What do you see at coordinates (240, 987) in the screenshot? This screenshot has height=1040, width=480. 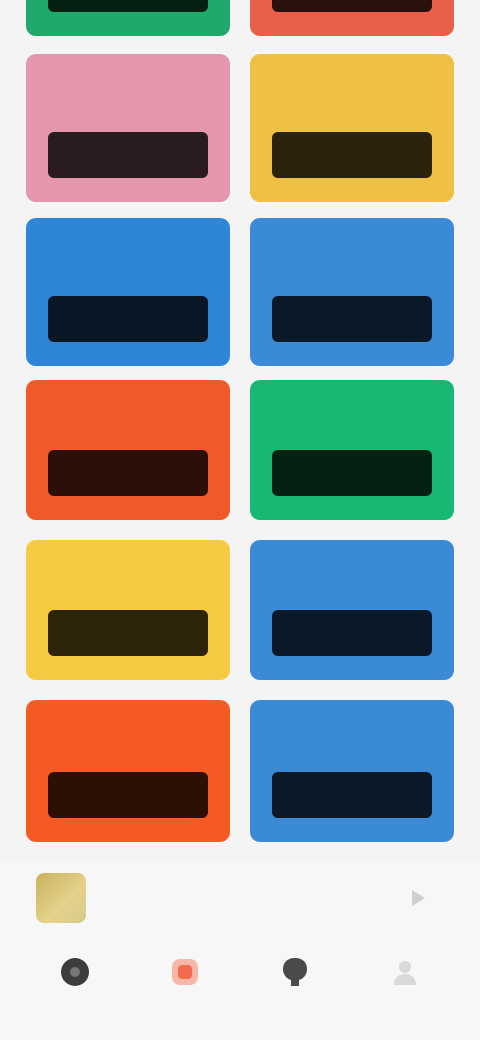 I see `bottom-tab-bar` at bounding box center [240, 987].